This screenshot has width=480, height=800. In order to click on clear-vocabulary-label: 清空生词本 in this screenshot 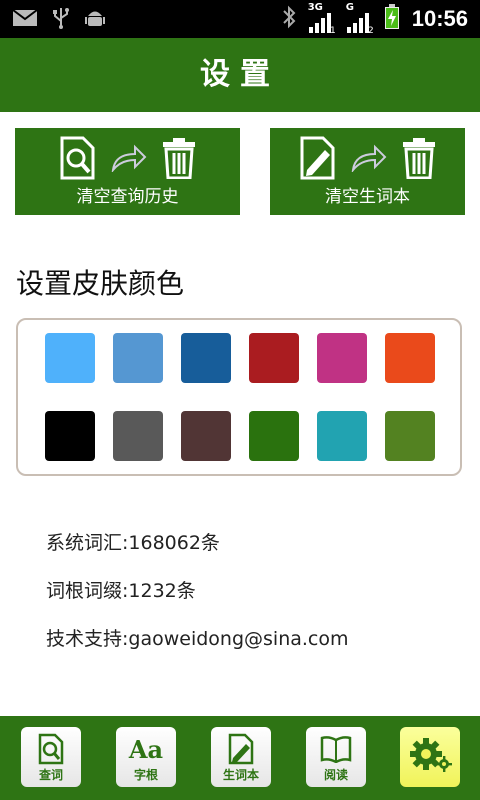, I will do `click(367, 197)`.